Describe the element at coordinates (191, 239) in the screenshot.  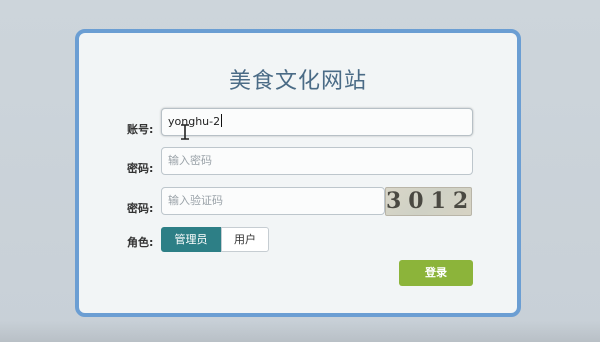
I see `role-admin-button: 管理员` at that location.